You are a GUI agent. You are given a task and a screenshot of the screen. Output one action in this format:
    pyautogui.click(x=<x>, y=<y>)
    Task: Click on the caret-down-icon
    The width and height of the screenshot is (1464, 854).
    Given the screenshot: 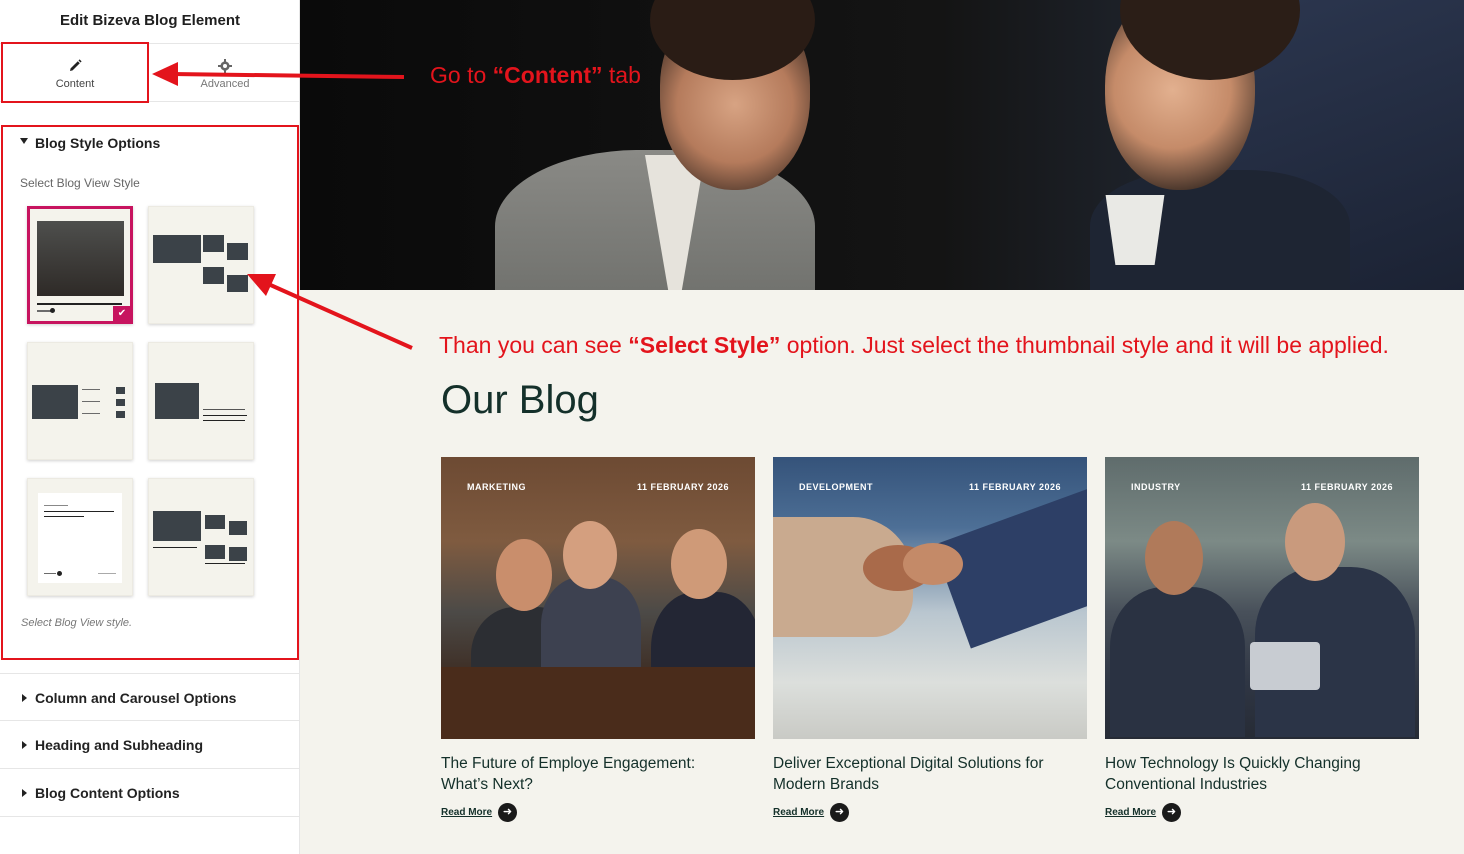 What is the action you would take?
    pyautogui.click(x=24, y=141)
    